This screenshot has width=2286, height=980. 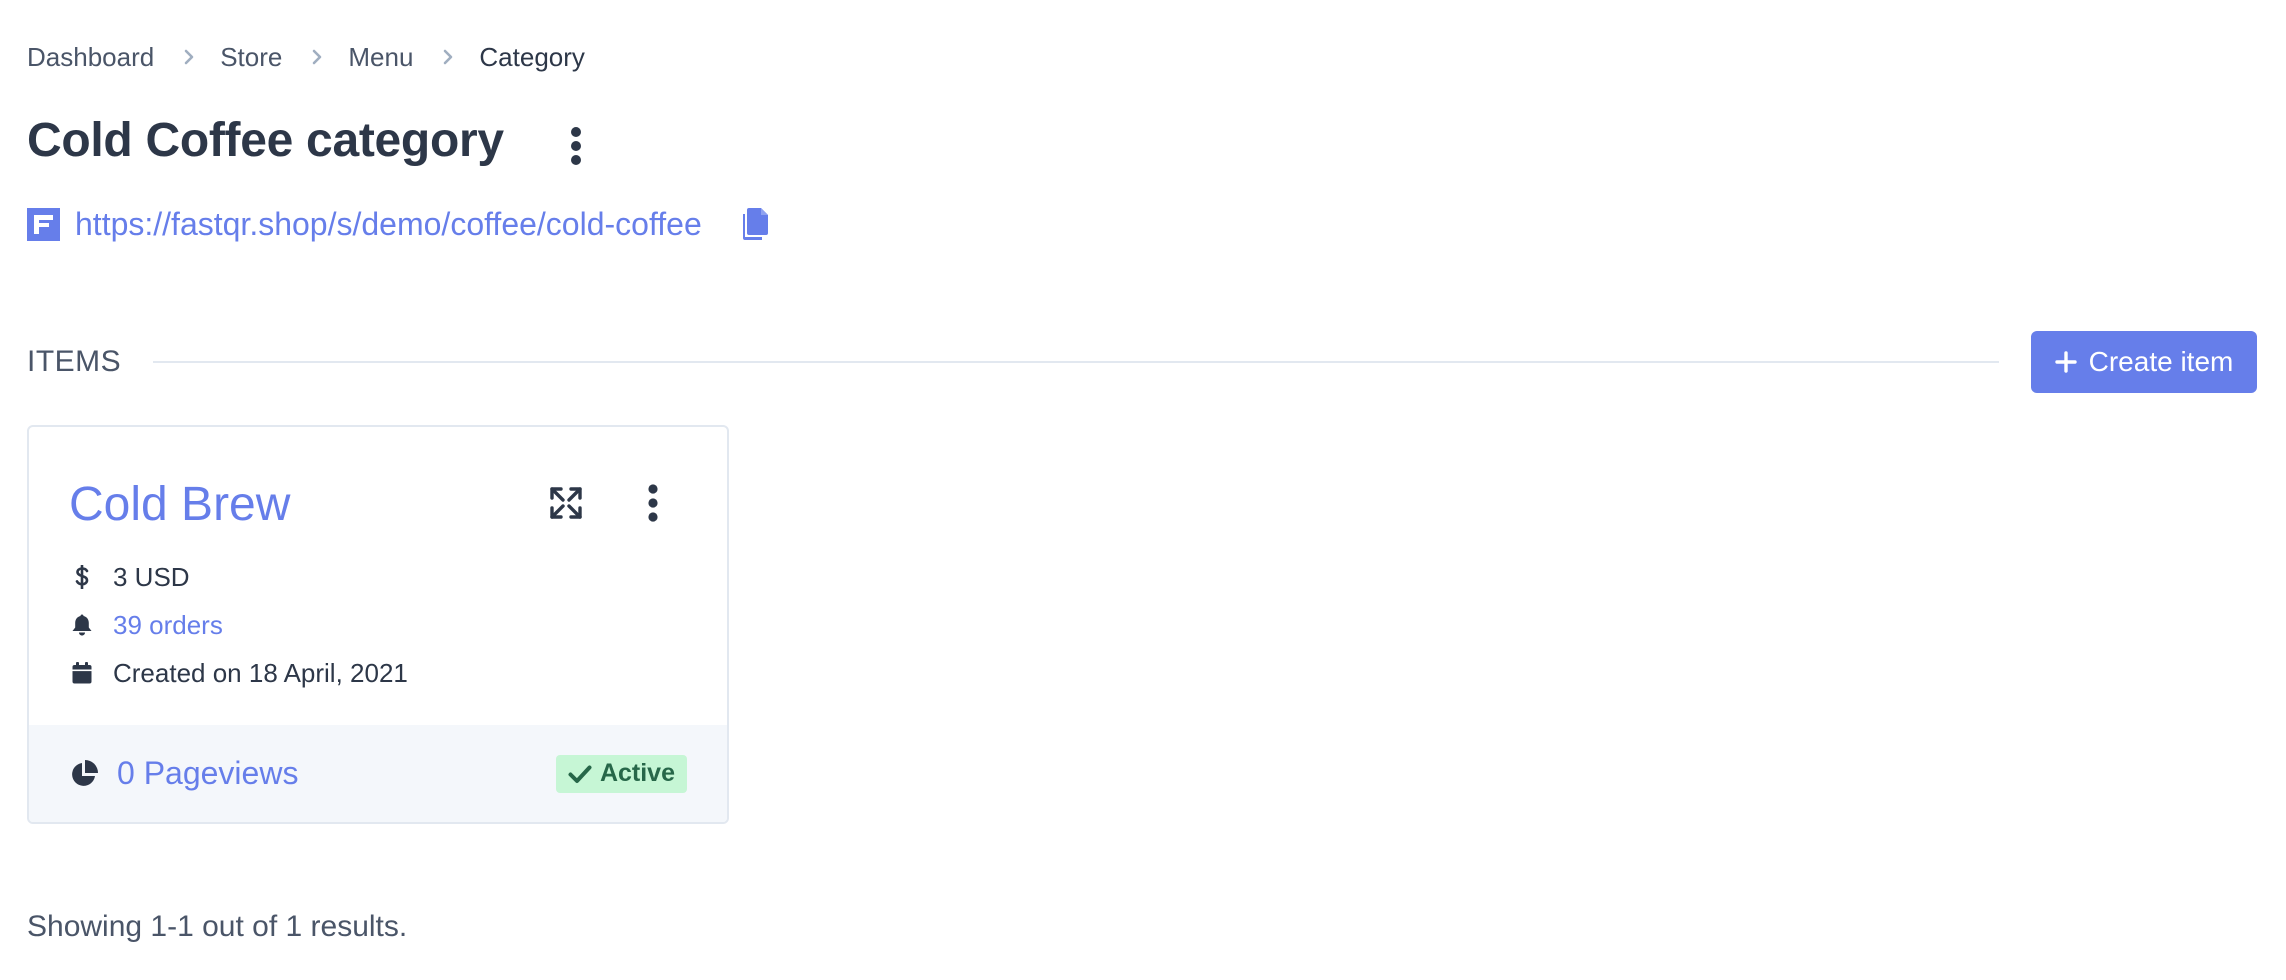 What do you see at coordinates (380, 57) in the screenshot?
I see `breadcrumb-menu: Menu` at bounding box center [380, 57].